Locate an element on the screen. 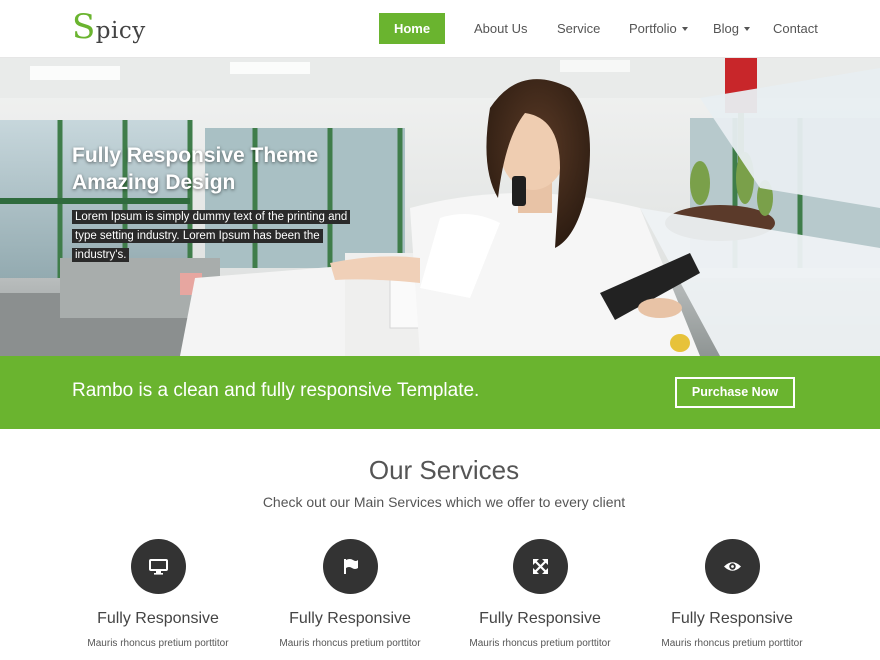  monitor-icon is located at coordinates (158, 567).